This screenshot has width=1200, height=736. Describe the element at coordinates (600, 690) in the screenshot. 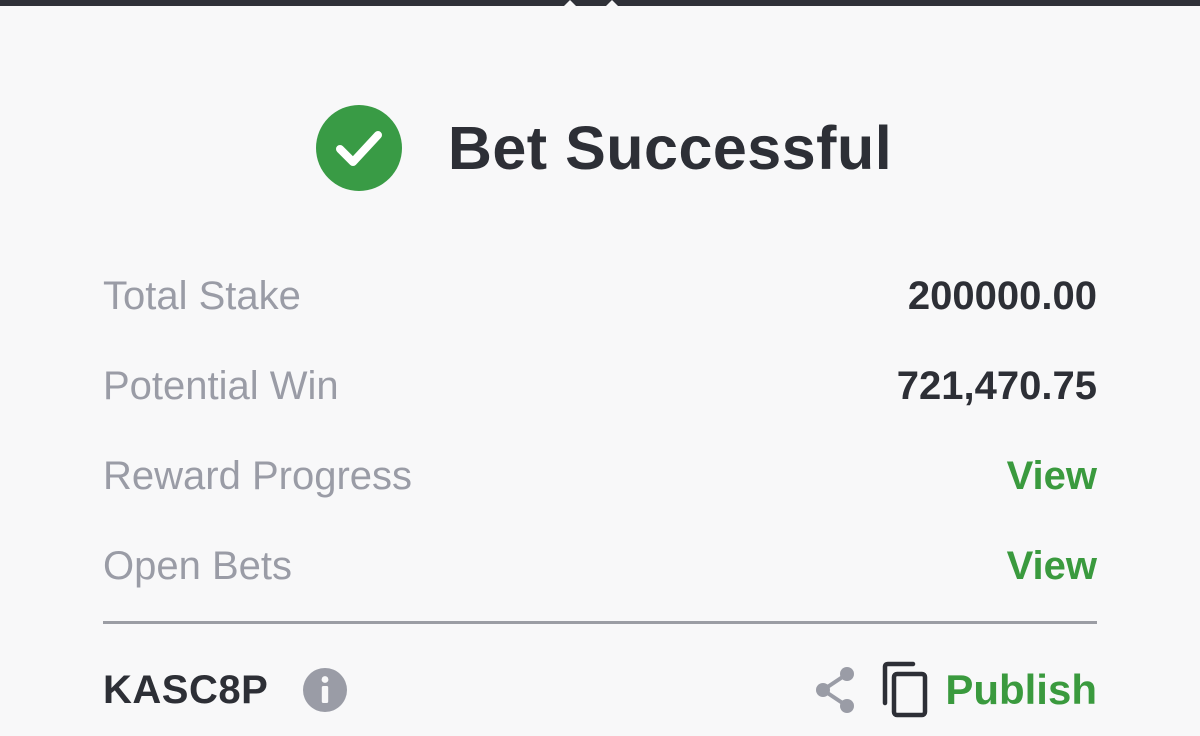

I see `footer-bar: KASC8P Publish` at that location.